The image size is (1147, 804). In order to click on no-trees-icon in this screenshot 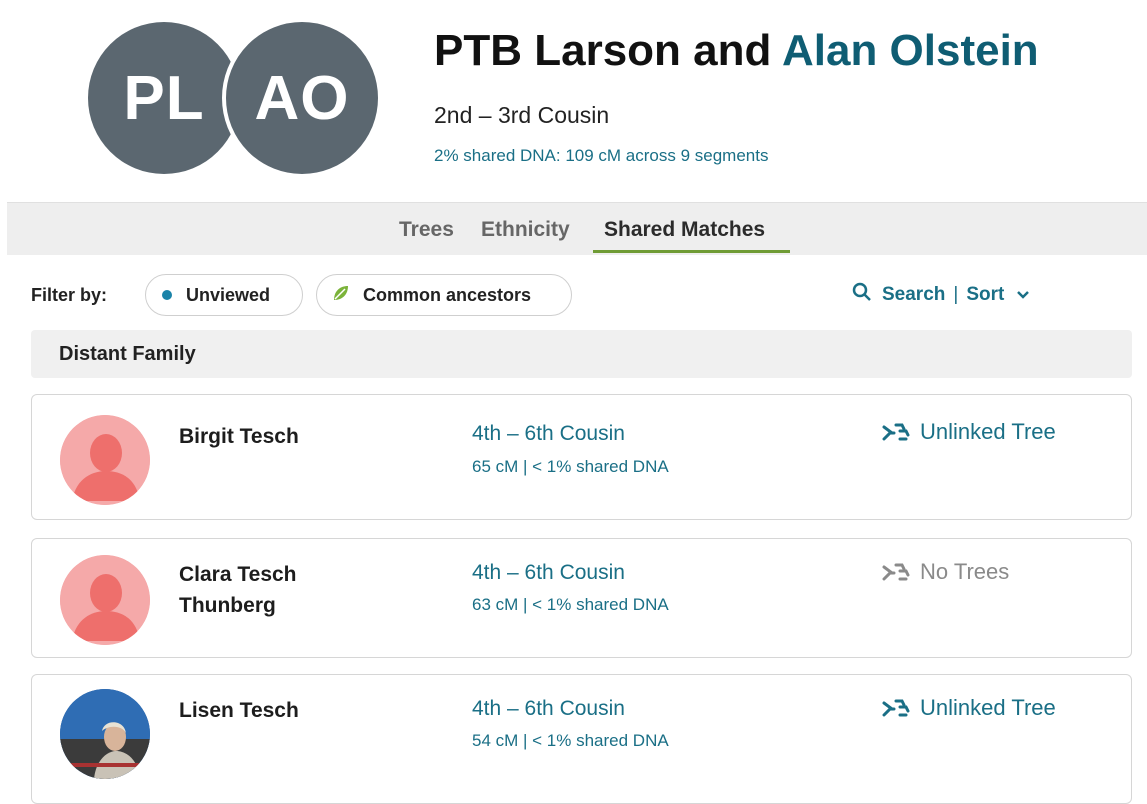, I will do `click(896, 572)`.